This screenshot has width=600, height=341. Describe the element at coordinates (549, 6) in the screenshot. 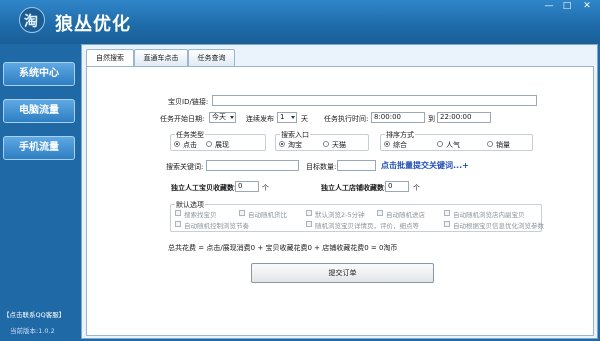

I see `minimize-button: —` at that location.